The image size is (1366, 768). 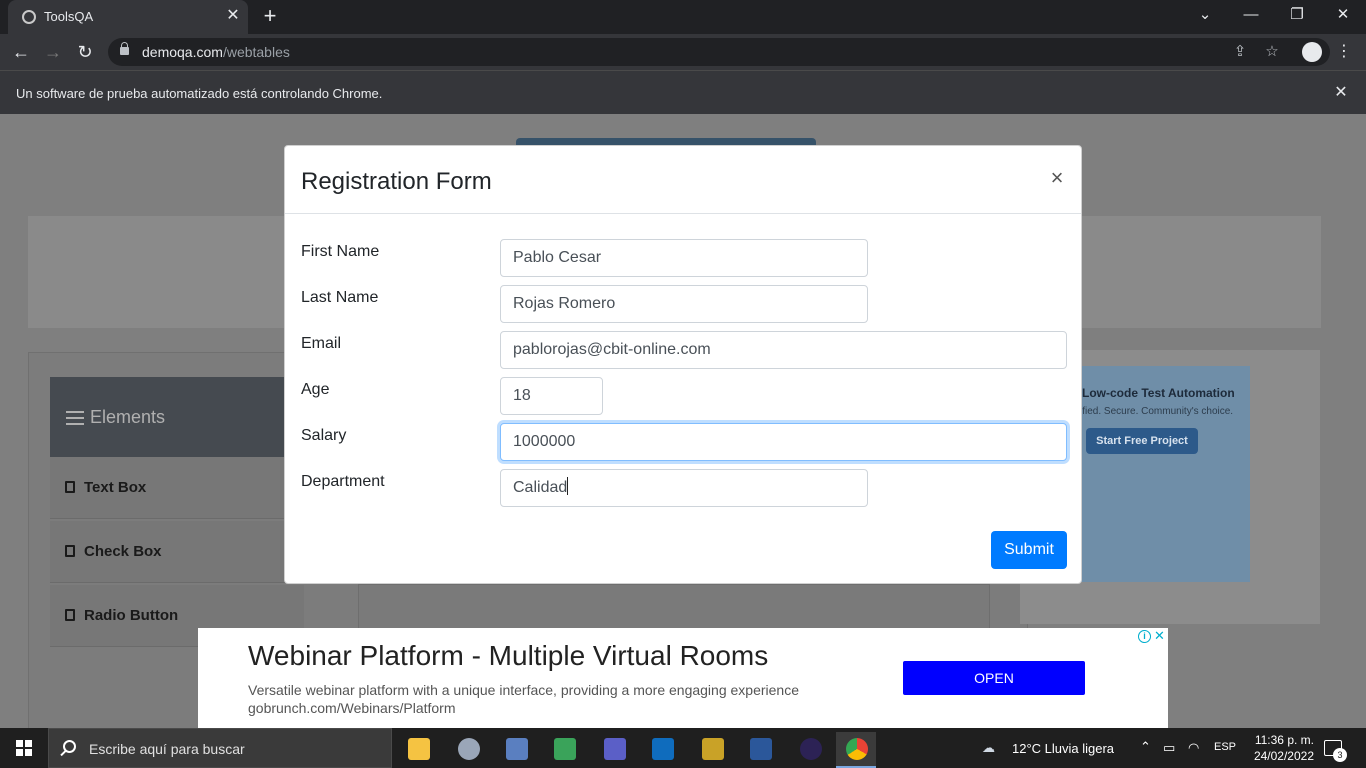 I want to click on address-bar: demoqa.com/webtables ⇪ ☆, so click(x=719, y=52).